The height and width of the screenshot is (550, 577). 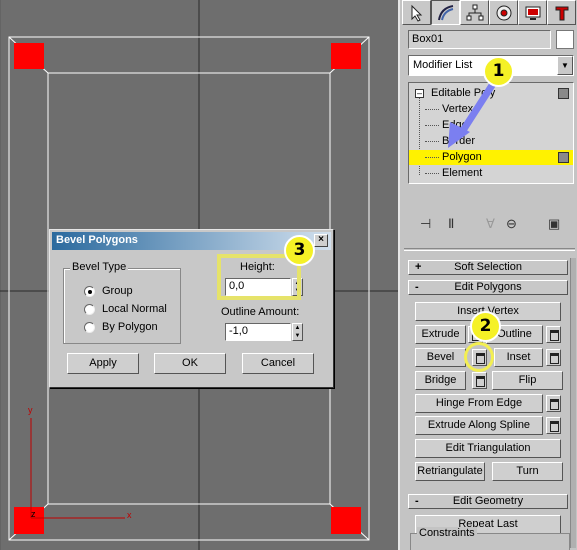 I want to click on hinge-settings-icon, so click(x=553, y=403).